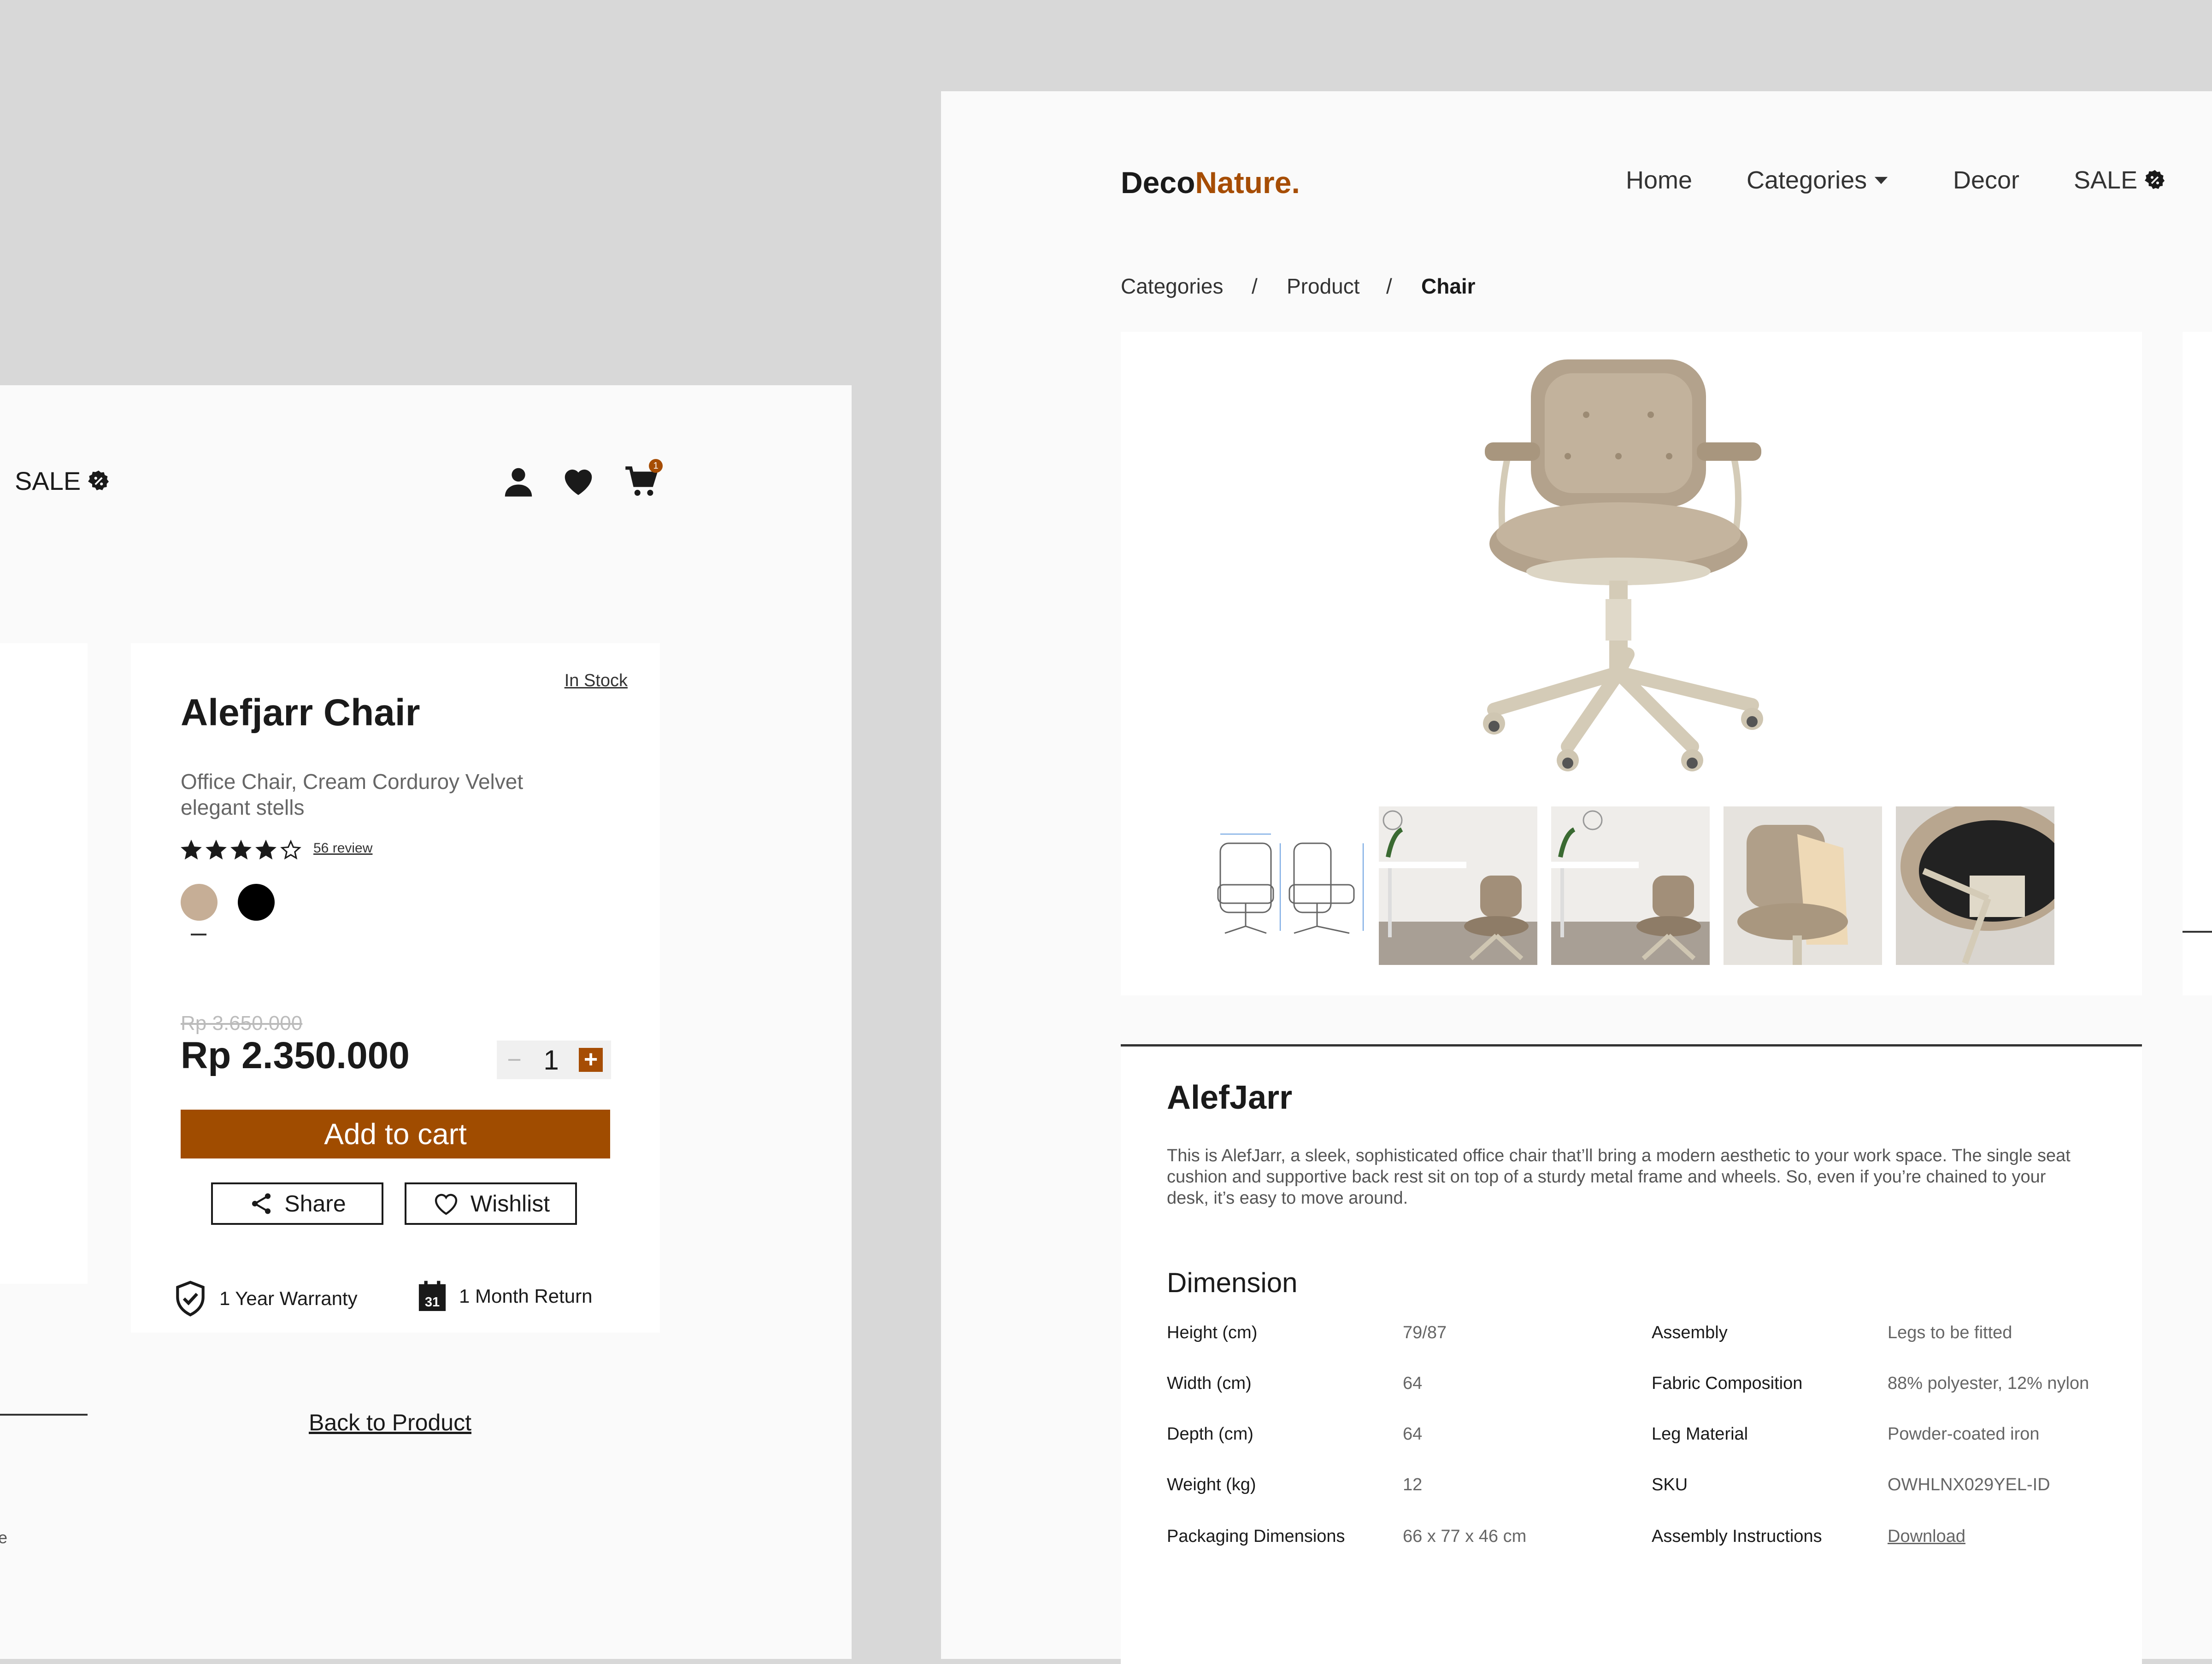 This screenshot has height=1664, width=2212. What do you see at coordinates (242, 1023) in the screenshot?
I see `old-price: Rp 3.650.000` at bounding box center [242, 1023].